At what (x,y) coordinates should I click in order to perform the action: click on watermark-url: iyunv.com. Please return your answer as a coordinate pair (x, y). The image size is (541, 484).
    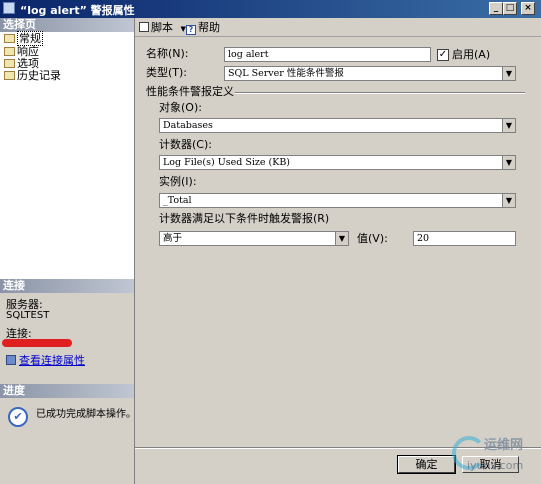
    Looking at the image, I should click on (495, 465).